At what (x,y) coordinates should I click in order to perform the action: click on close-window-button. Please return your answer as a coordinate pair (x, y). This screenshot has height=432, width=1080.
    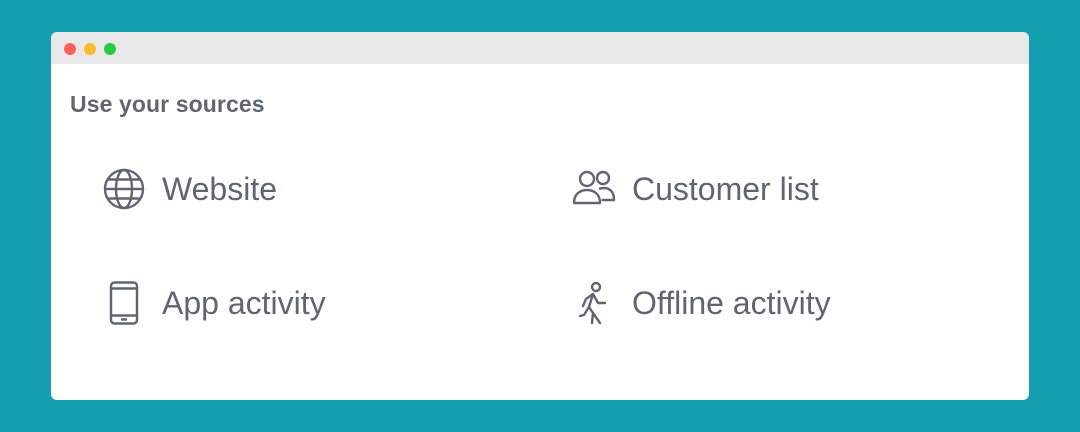
    Looking at the image, I should click on (70, 49).